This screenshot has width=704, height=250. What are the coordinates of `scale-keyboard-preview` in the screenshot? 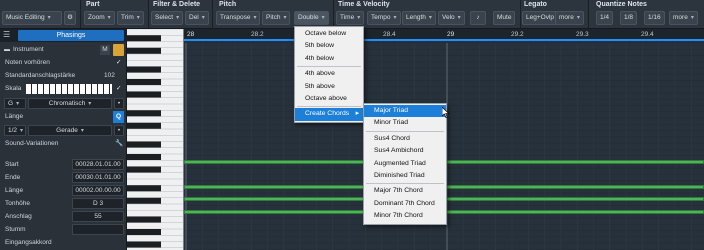 It's located at (69, 89).